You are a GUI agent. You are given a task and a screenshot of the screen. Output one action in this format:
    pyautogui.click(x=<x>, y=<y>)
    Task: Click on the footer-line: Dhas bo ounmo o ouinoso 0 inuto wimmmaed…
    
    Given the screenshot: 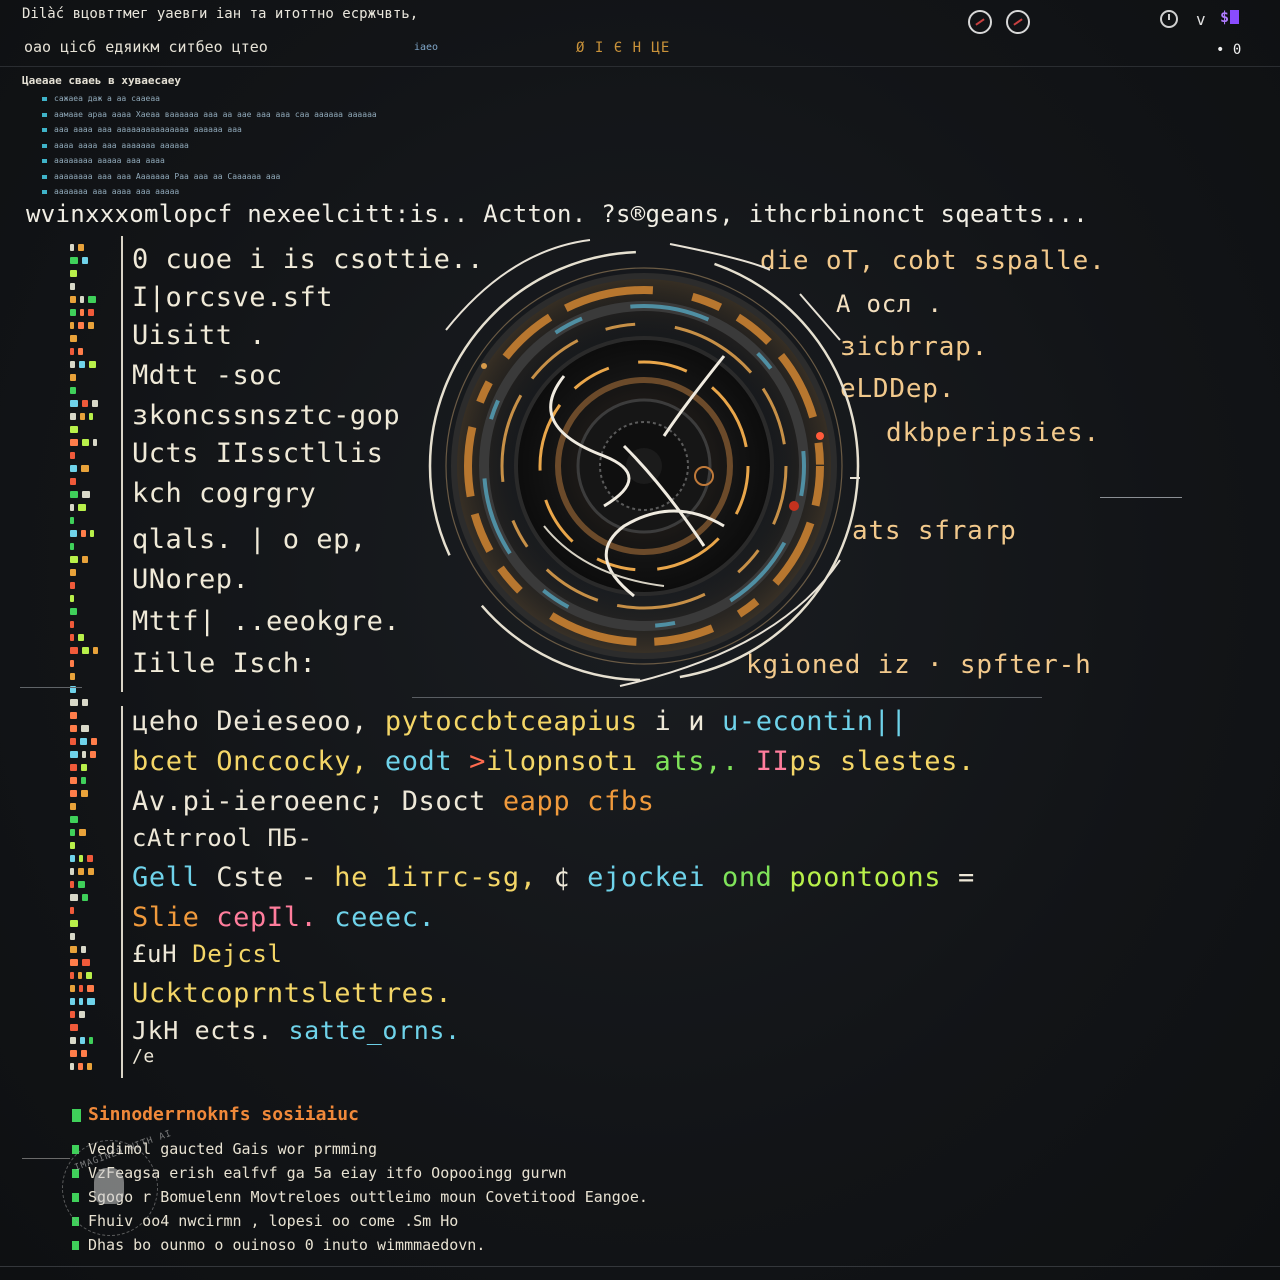 What is the action you would take?
    pyautogui.click(x=450, y=1245)
    